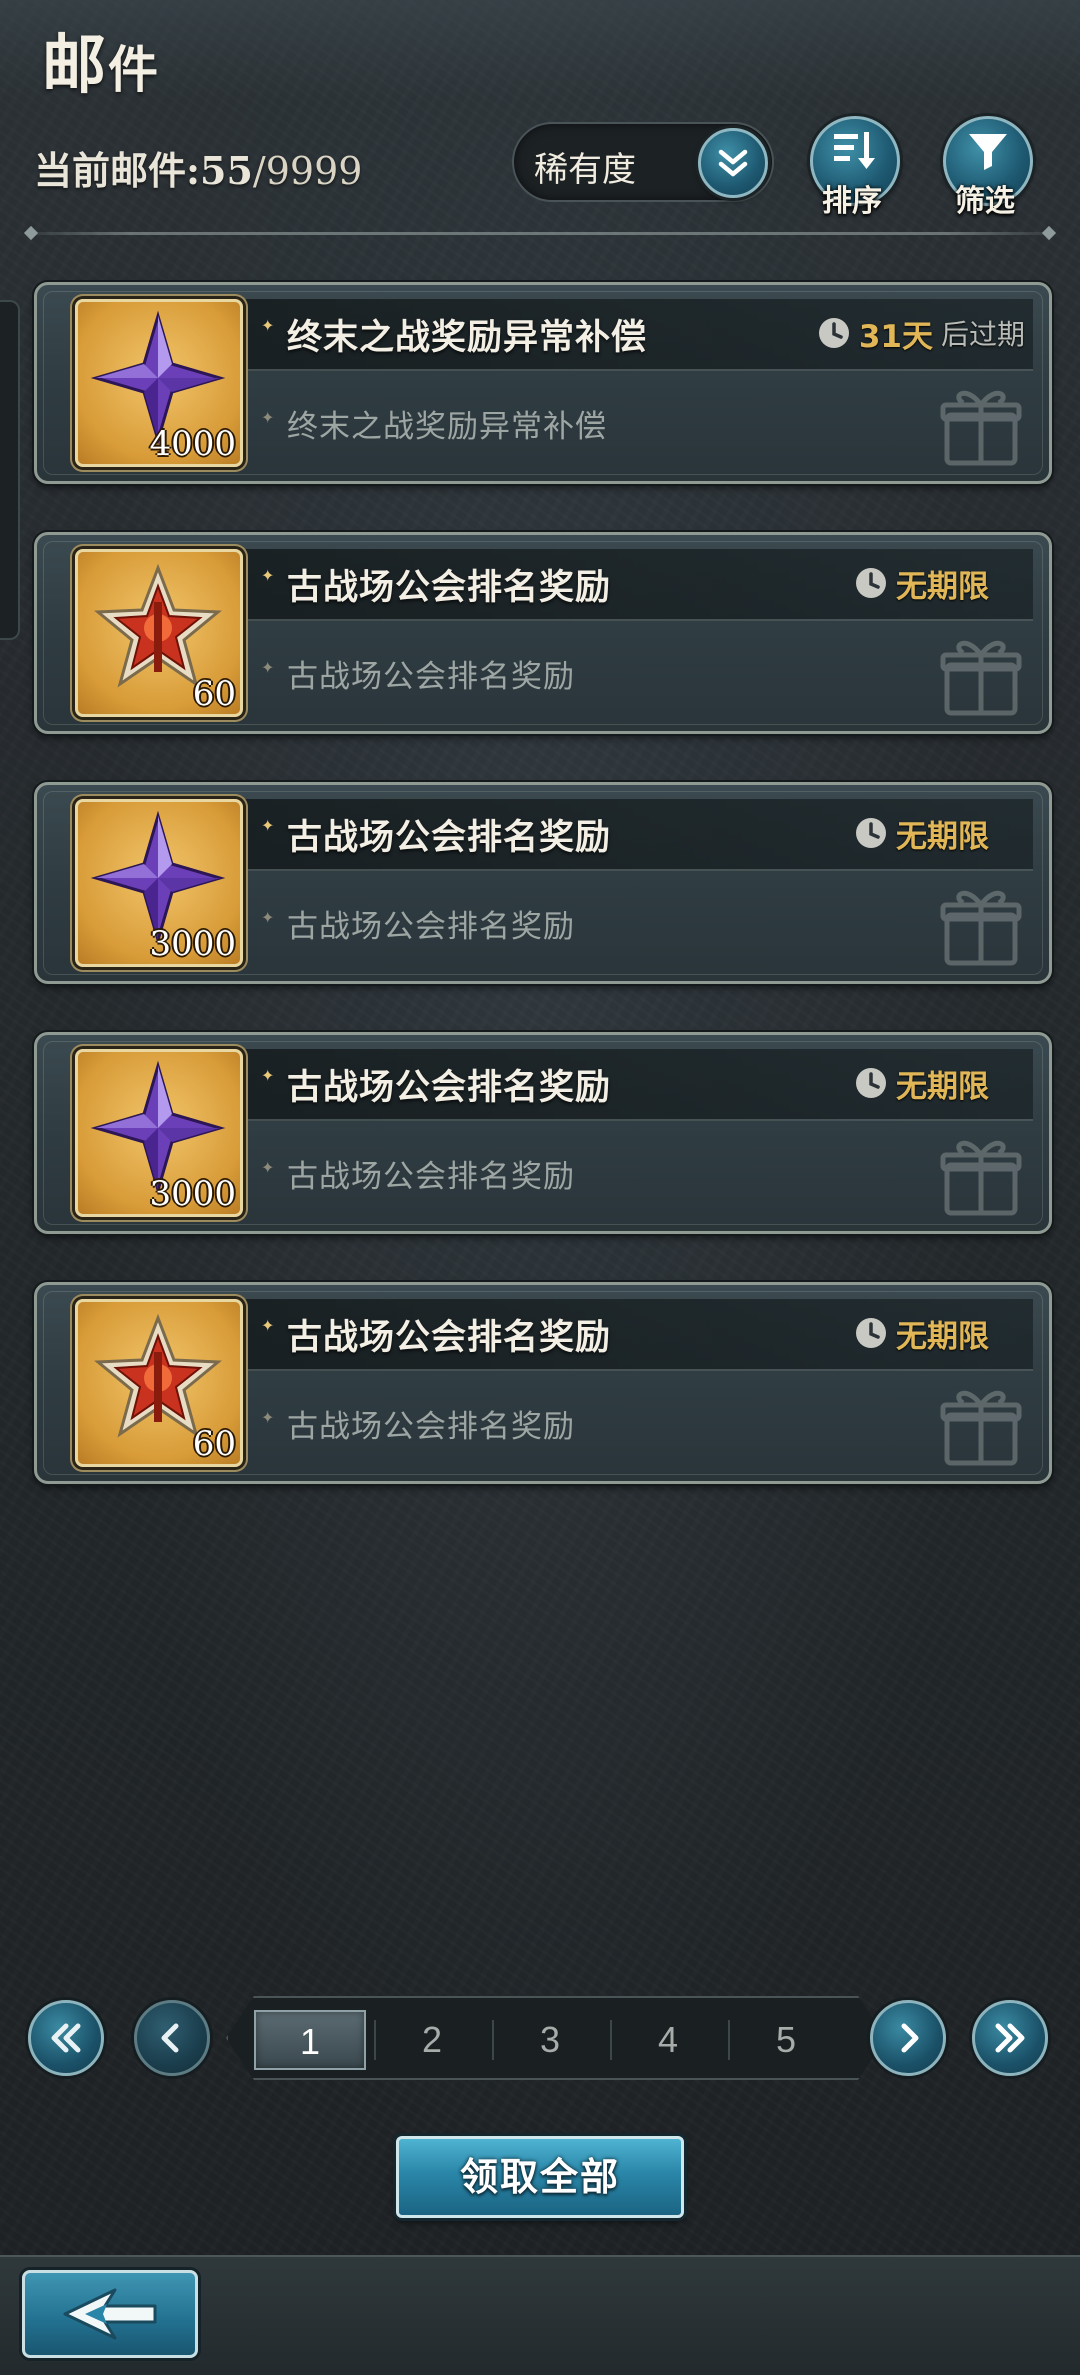 This screenshot has height=2375, width=1080. What do you see at coordinates (543, 383) in the screenshot?
I see `mail-item: 4000 ✦ 终末之战奖励异常补偿 ✦ 终末之战奖励异常补偿 31天 后过期` at bounding box center [543, 383].